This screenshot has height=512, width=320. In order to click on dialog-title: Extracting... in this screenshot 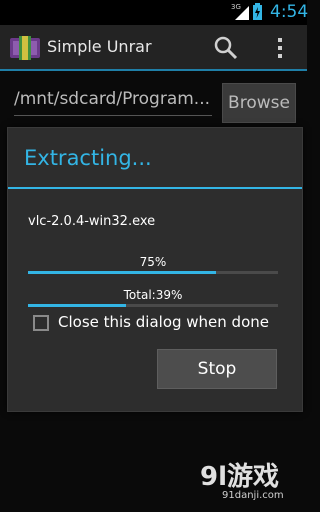, I will do `click(88, 158)`.